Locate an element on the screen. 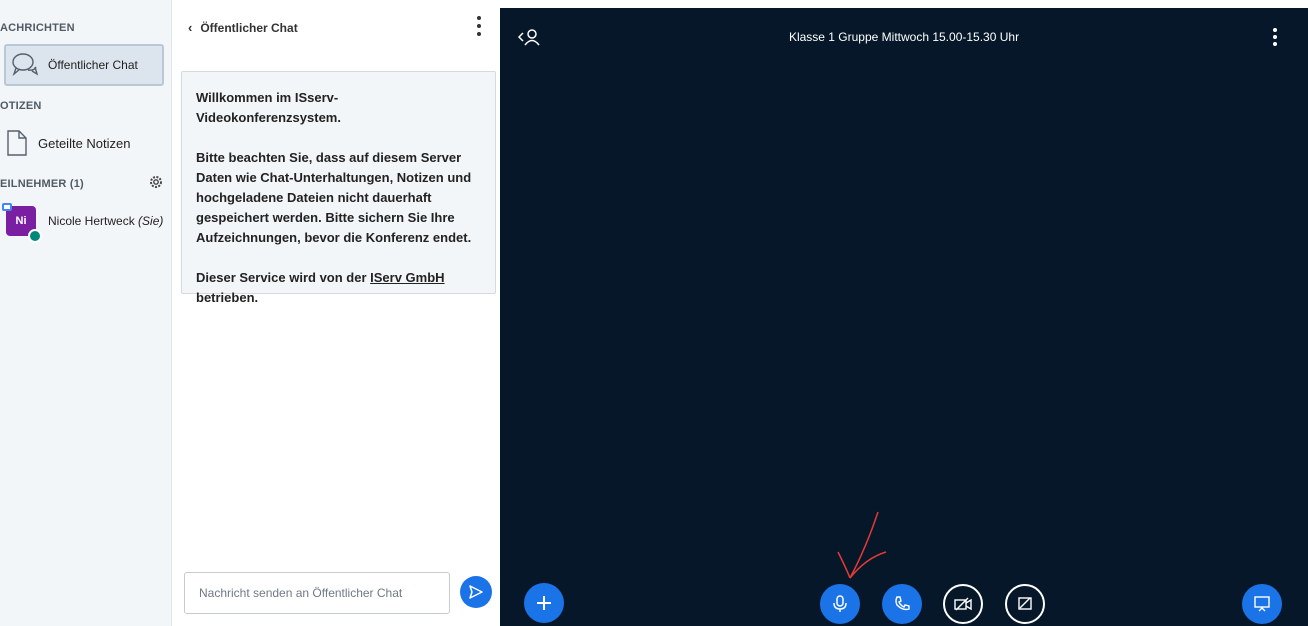 Image resolution: width=1308 pixels, height=626 pixels. sidebar-item-public-chat: Öffentlicher Chat is located at coordinates (84, 65).